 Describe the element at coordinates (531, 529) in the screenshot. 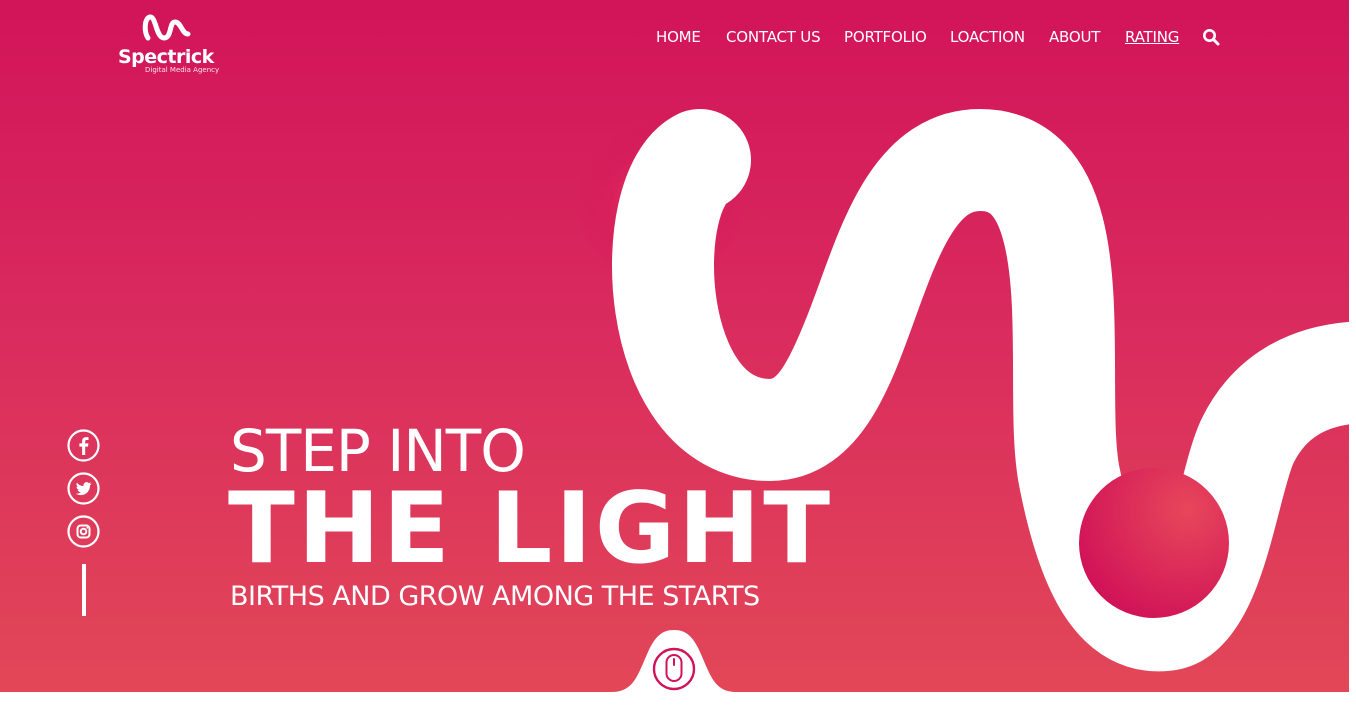

I see `hero-headline-main: THE LIGHT` at that location.